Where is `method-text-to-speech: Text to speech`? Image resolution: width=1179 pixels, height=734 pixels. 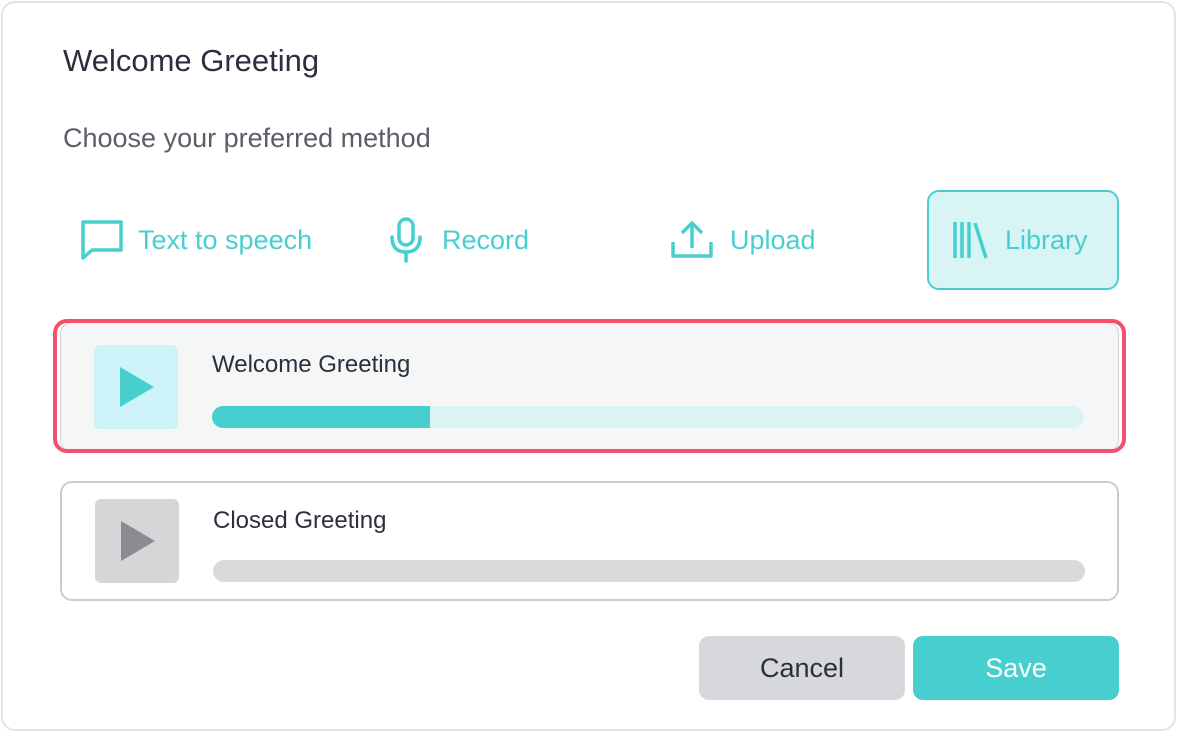
method-text-to-speech: Text to speech is located at coordinates (195, 240).